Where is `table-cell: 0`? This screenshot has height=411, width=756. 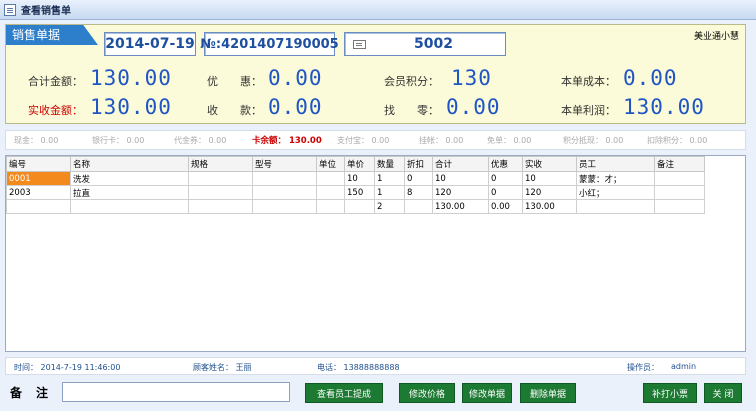 table-cell: 0 is located at coordinates (505, 178).